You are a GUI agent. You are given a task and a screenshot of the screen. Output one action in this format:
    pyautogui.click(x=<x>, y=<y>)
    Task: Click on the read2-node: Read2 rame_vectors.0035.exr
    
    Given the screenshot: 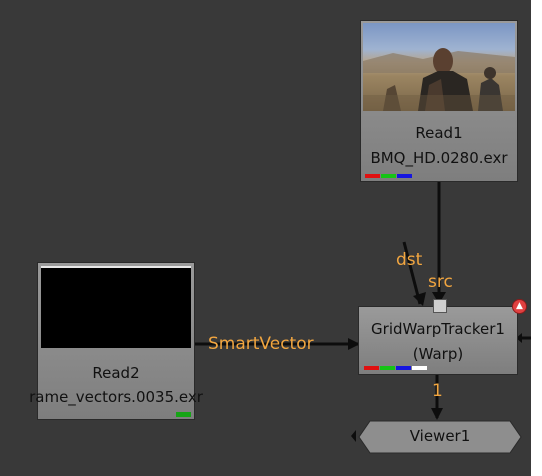 What is the action you would take?
    pyautogui.click(x=116, y=341)
    